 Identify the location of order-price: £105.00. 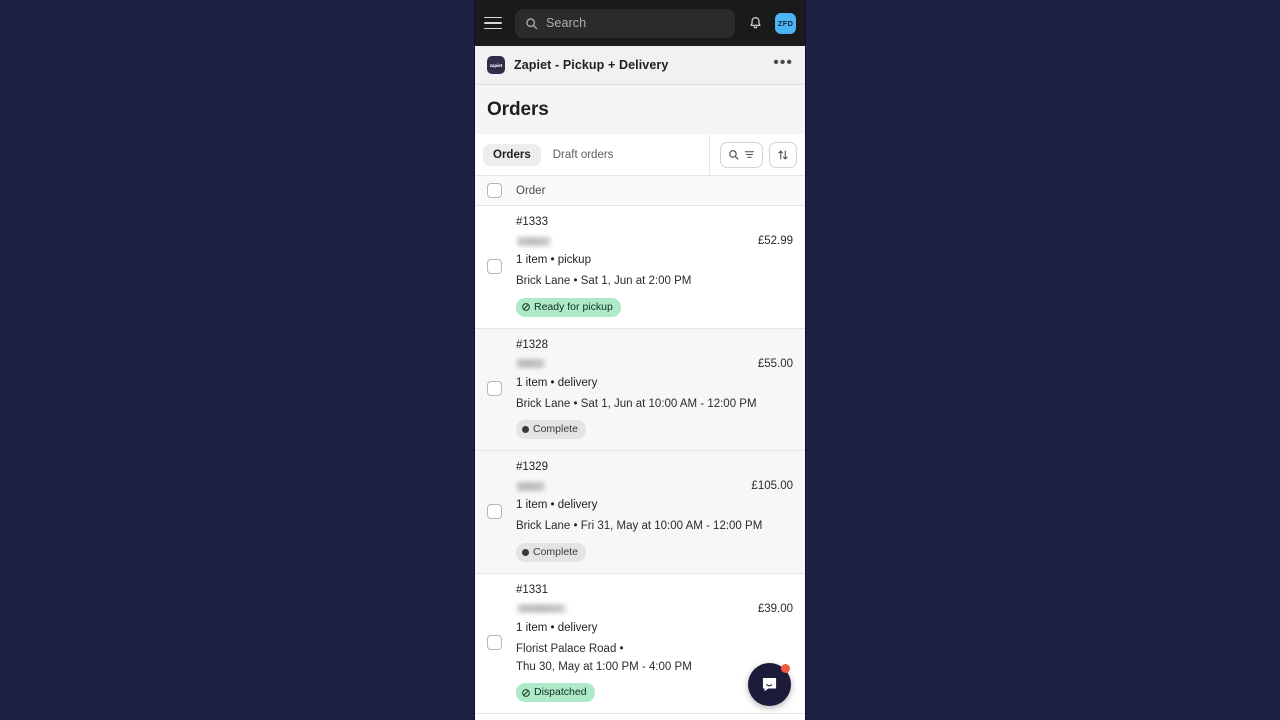
(772, 486).